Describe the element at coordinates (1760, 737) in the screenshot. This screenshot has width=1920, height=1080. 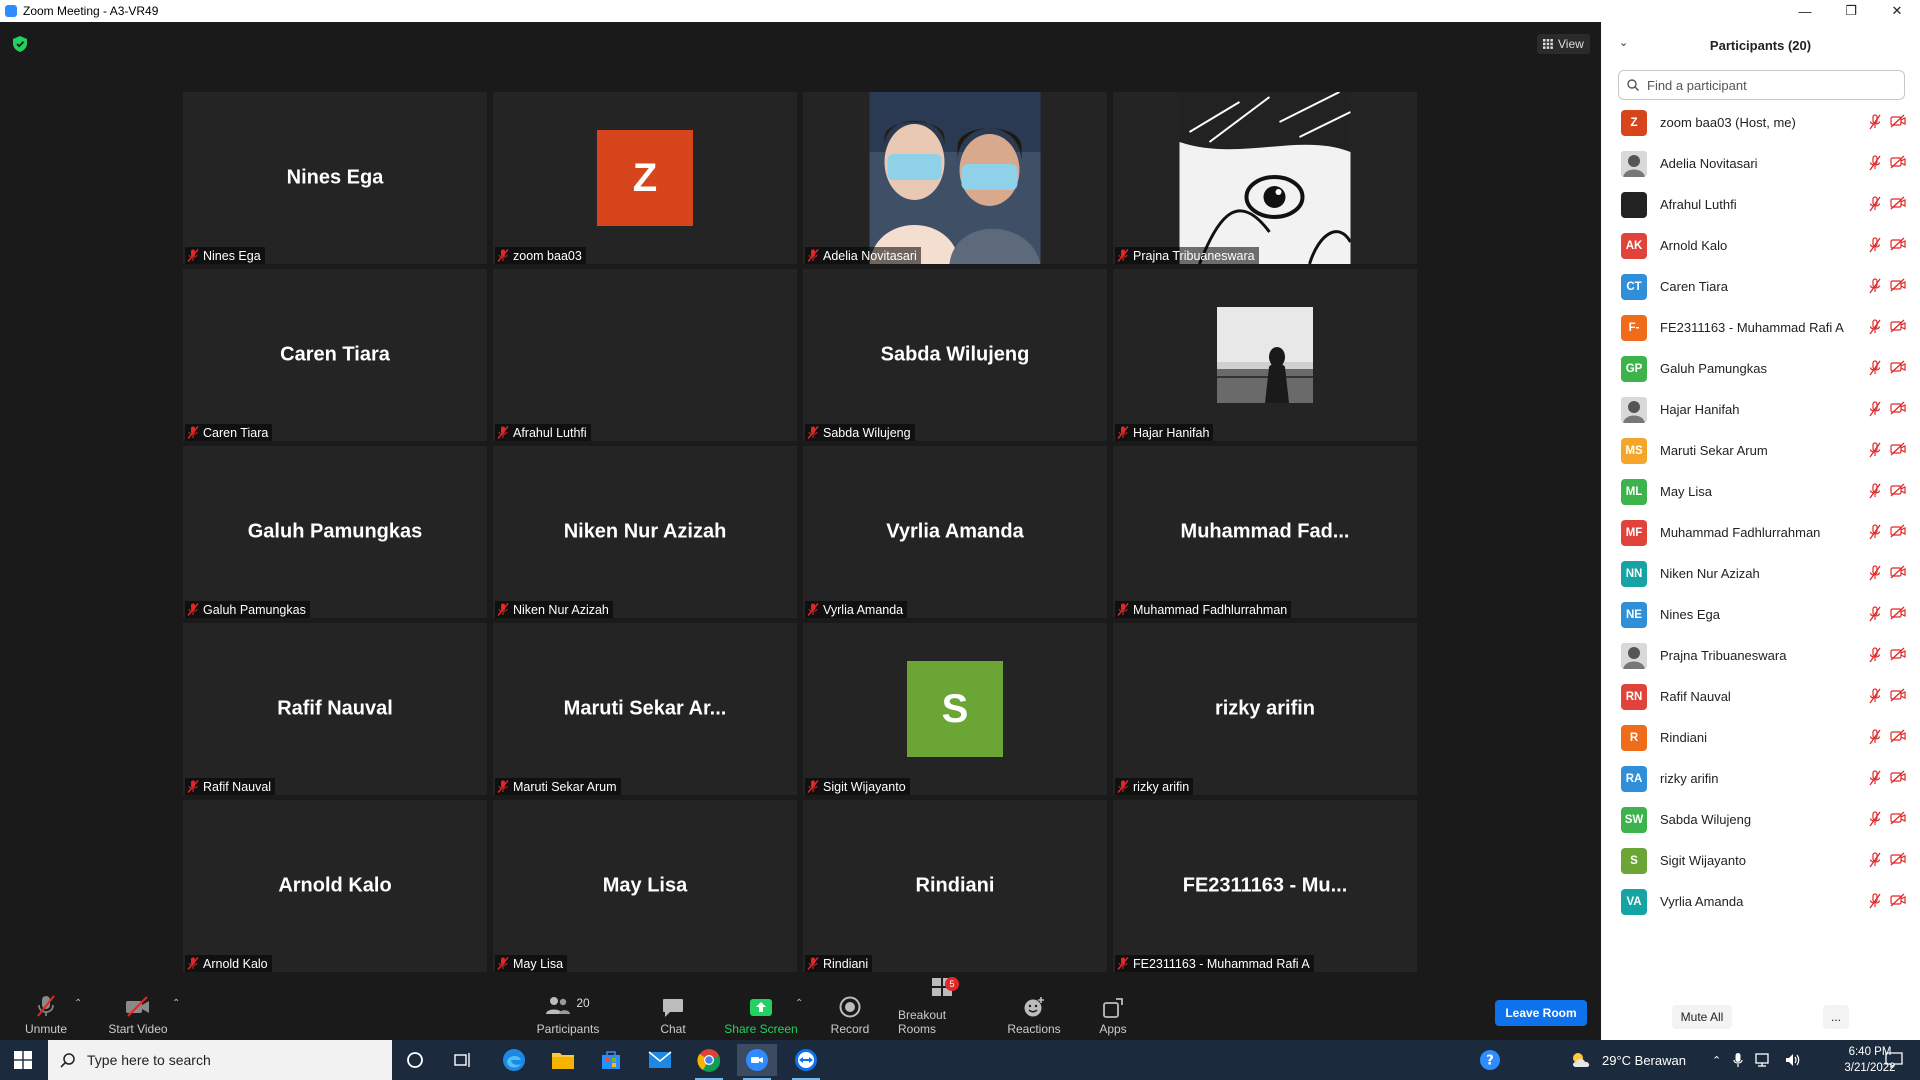
I see `participant-row: R Rindiani` at that location.